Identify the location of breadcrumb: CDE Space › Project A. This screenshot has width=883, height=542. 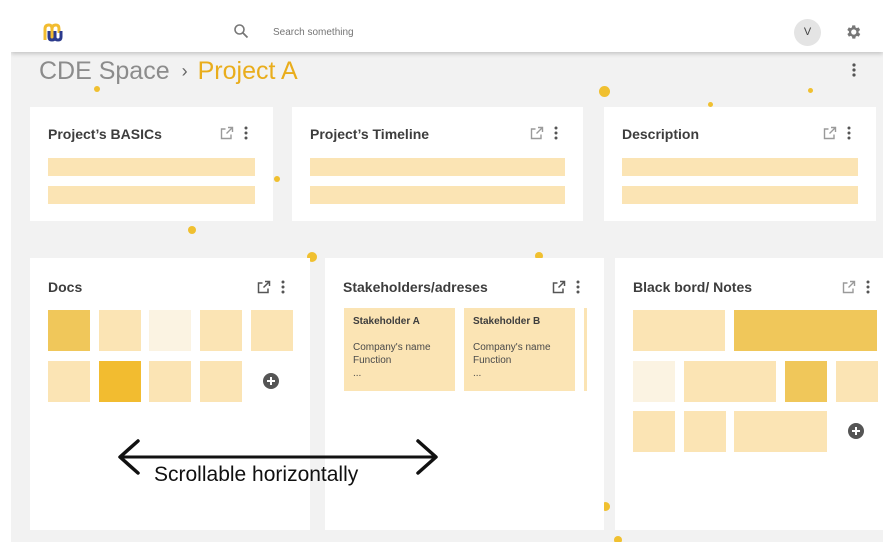
(168, 71).